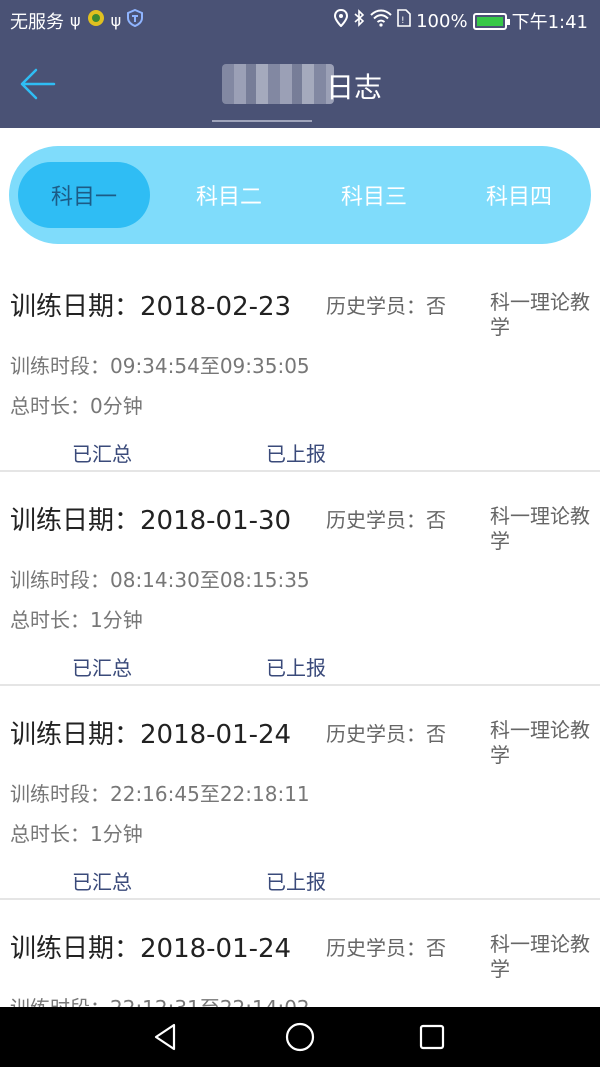 This screenshot has height=1067, width=600. I want to click on back-button, so click(38, 84).